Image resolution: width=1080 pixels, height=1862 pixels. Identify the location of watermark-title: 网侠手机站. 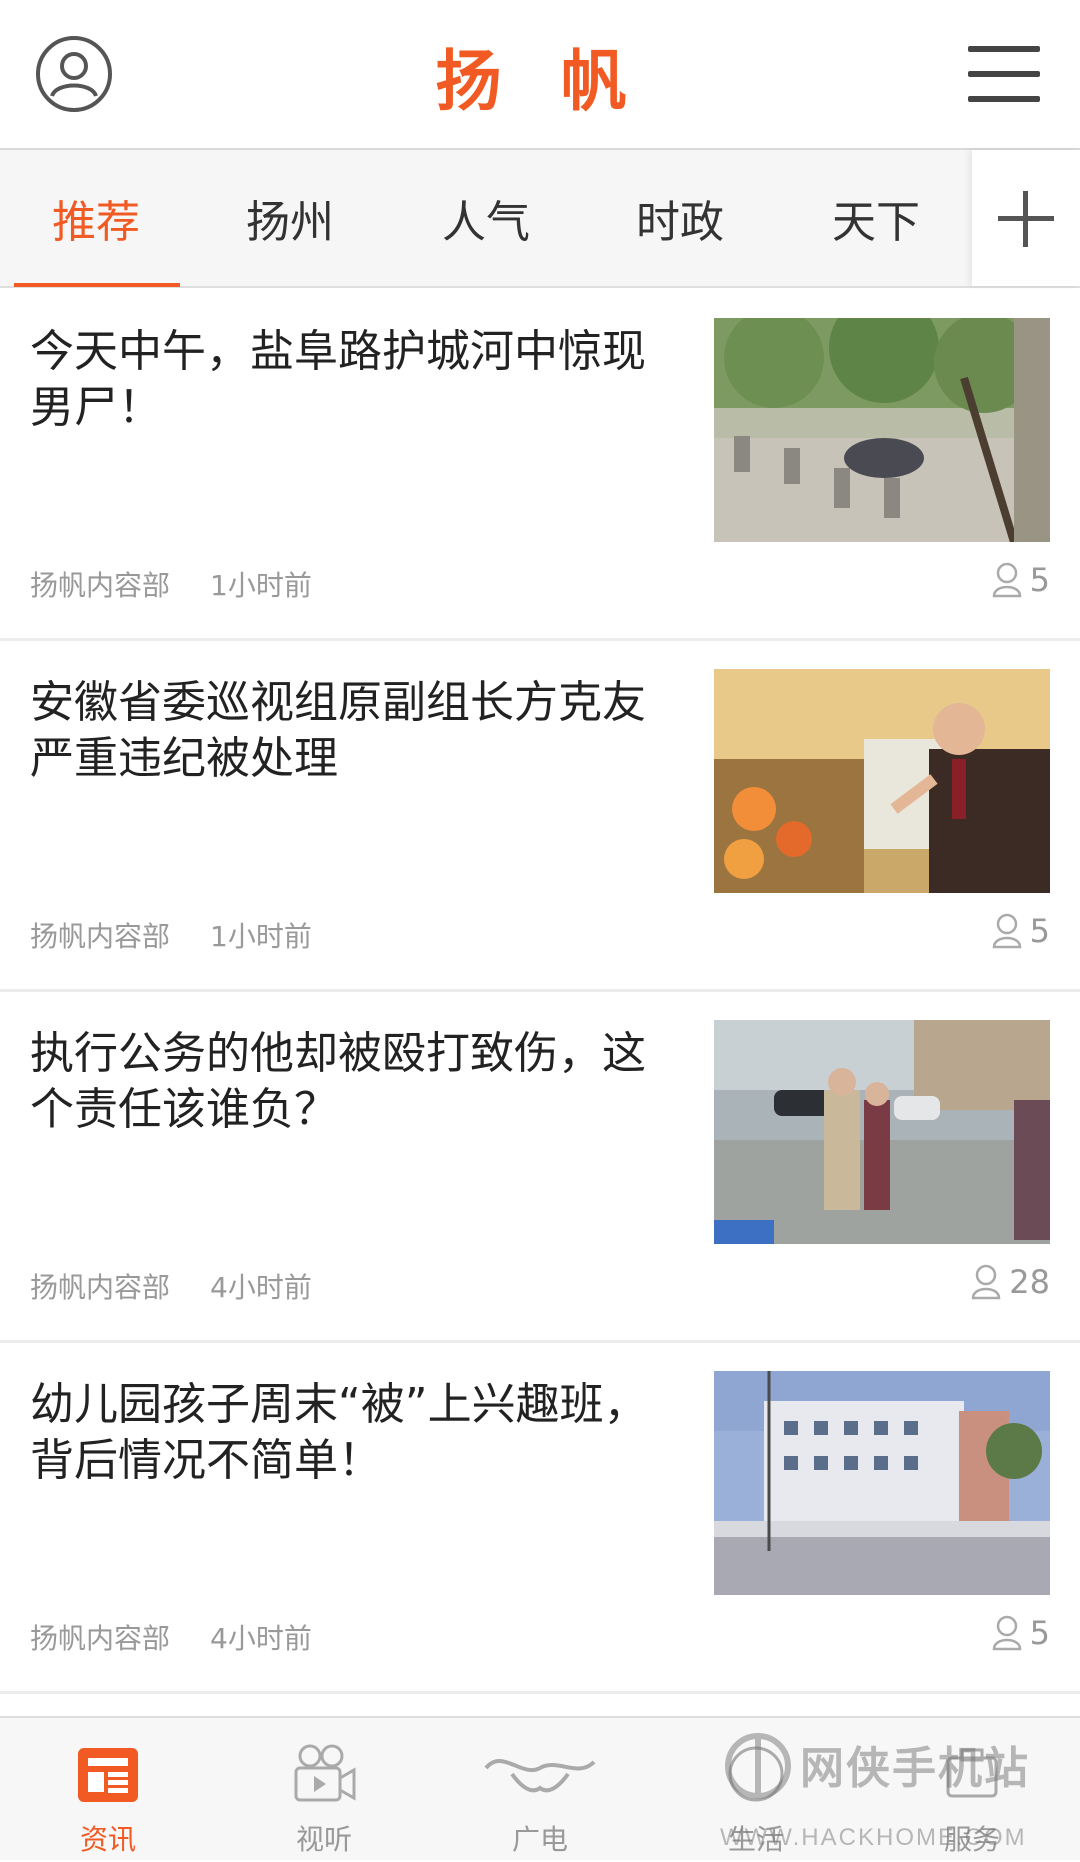
(915, 1768).